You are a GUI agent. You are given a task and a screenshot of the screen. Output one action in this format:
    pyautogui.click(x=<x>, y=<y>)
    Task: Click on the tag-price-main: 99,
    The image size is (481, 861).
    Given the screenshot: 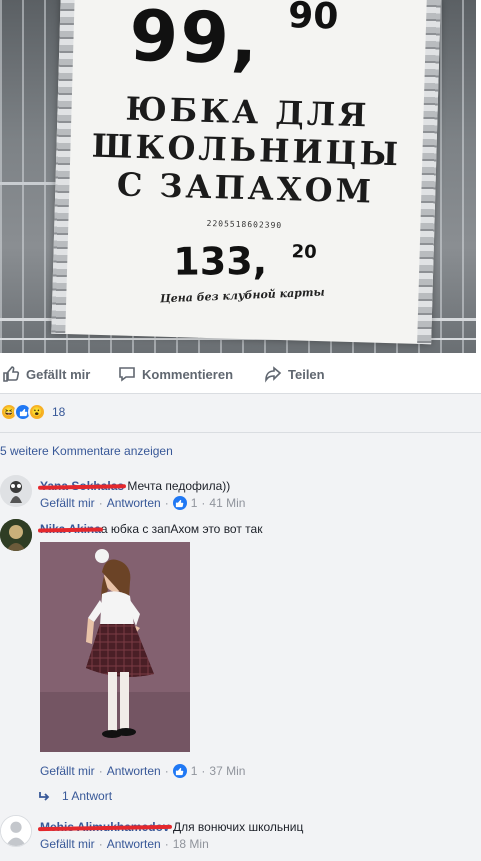 What is the action you would take?
    pyautogui.click(x=194, y=40)
    